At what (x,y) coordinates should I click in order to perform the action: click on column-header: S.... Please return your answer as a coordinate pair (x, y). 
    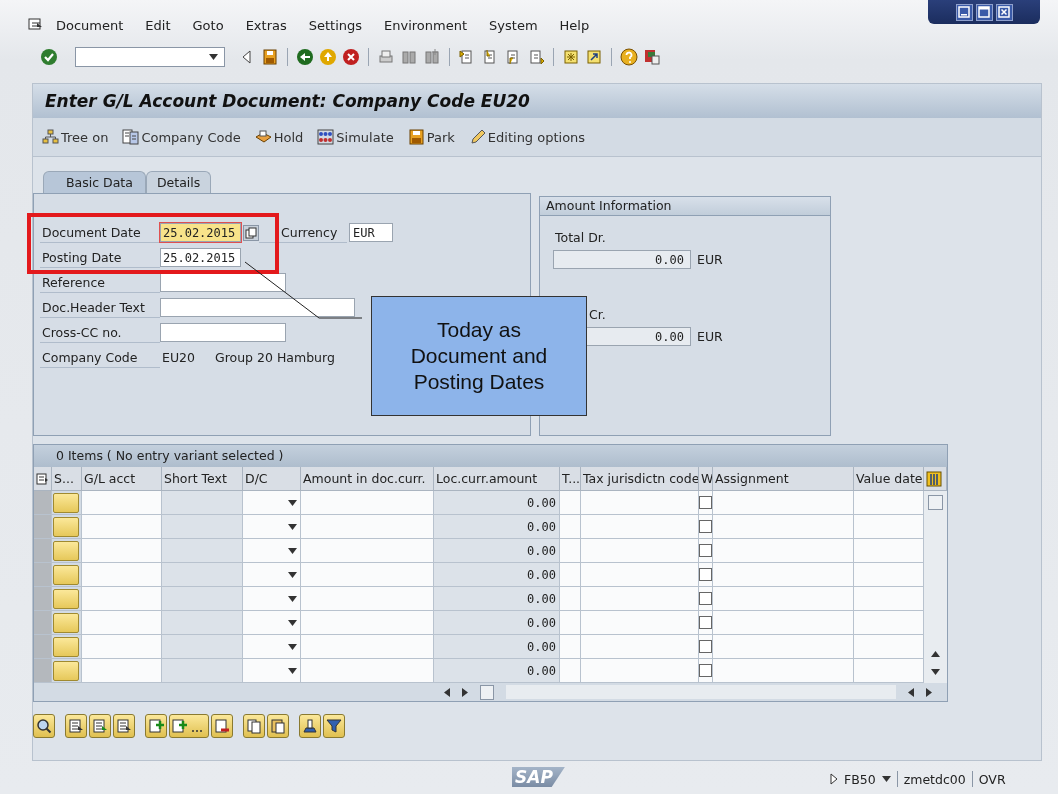
    Looking at the image, I should click on (67, 479).